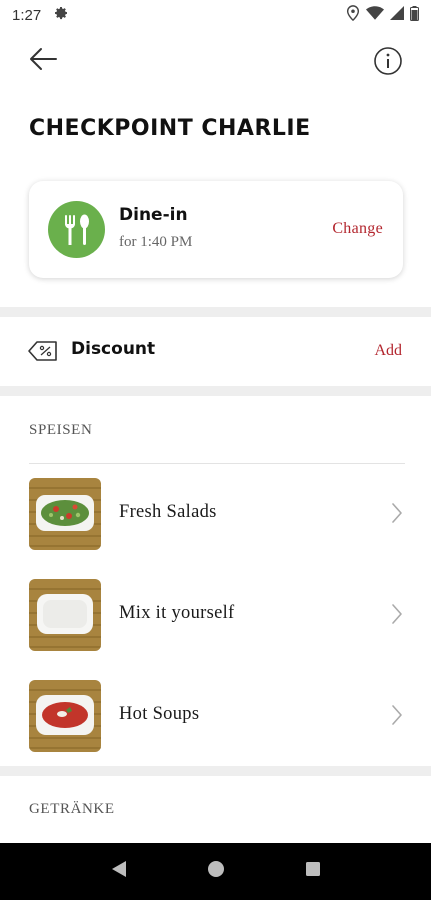 The image size is (431, 900). Describe the element at coordinates (65, 514) in the screenshot. I see `salad-bowl-image` at that location.